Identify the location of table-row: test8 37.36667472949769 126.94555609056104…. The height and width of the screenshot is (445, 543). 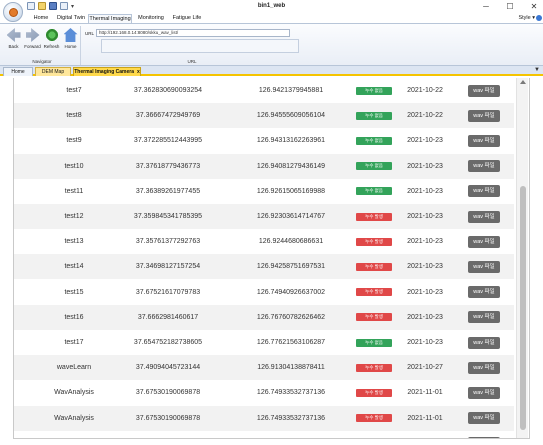
(264, 116).